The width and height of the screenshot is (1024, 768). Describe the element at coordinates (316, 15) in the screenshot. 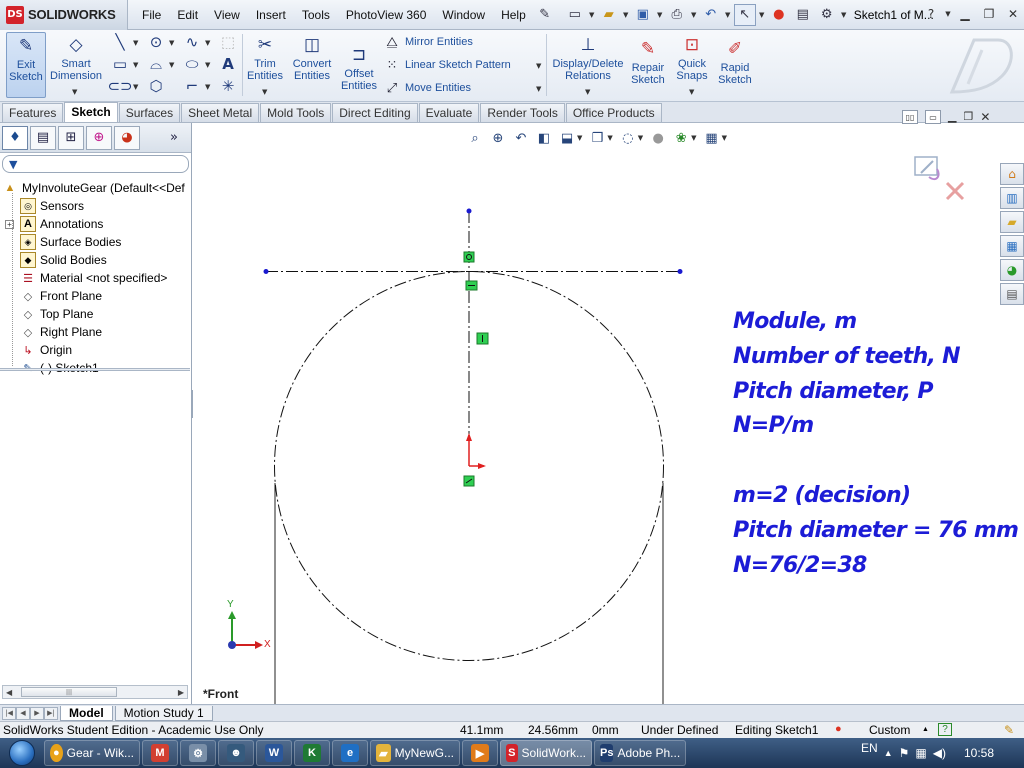

I see `menu-tools: Tools` at that location.